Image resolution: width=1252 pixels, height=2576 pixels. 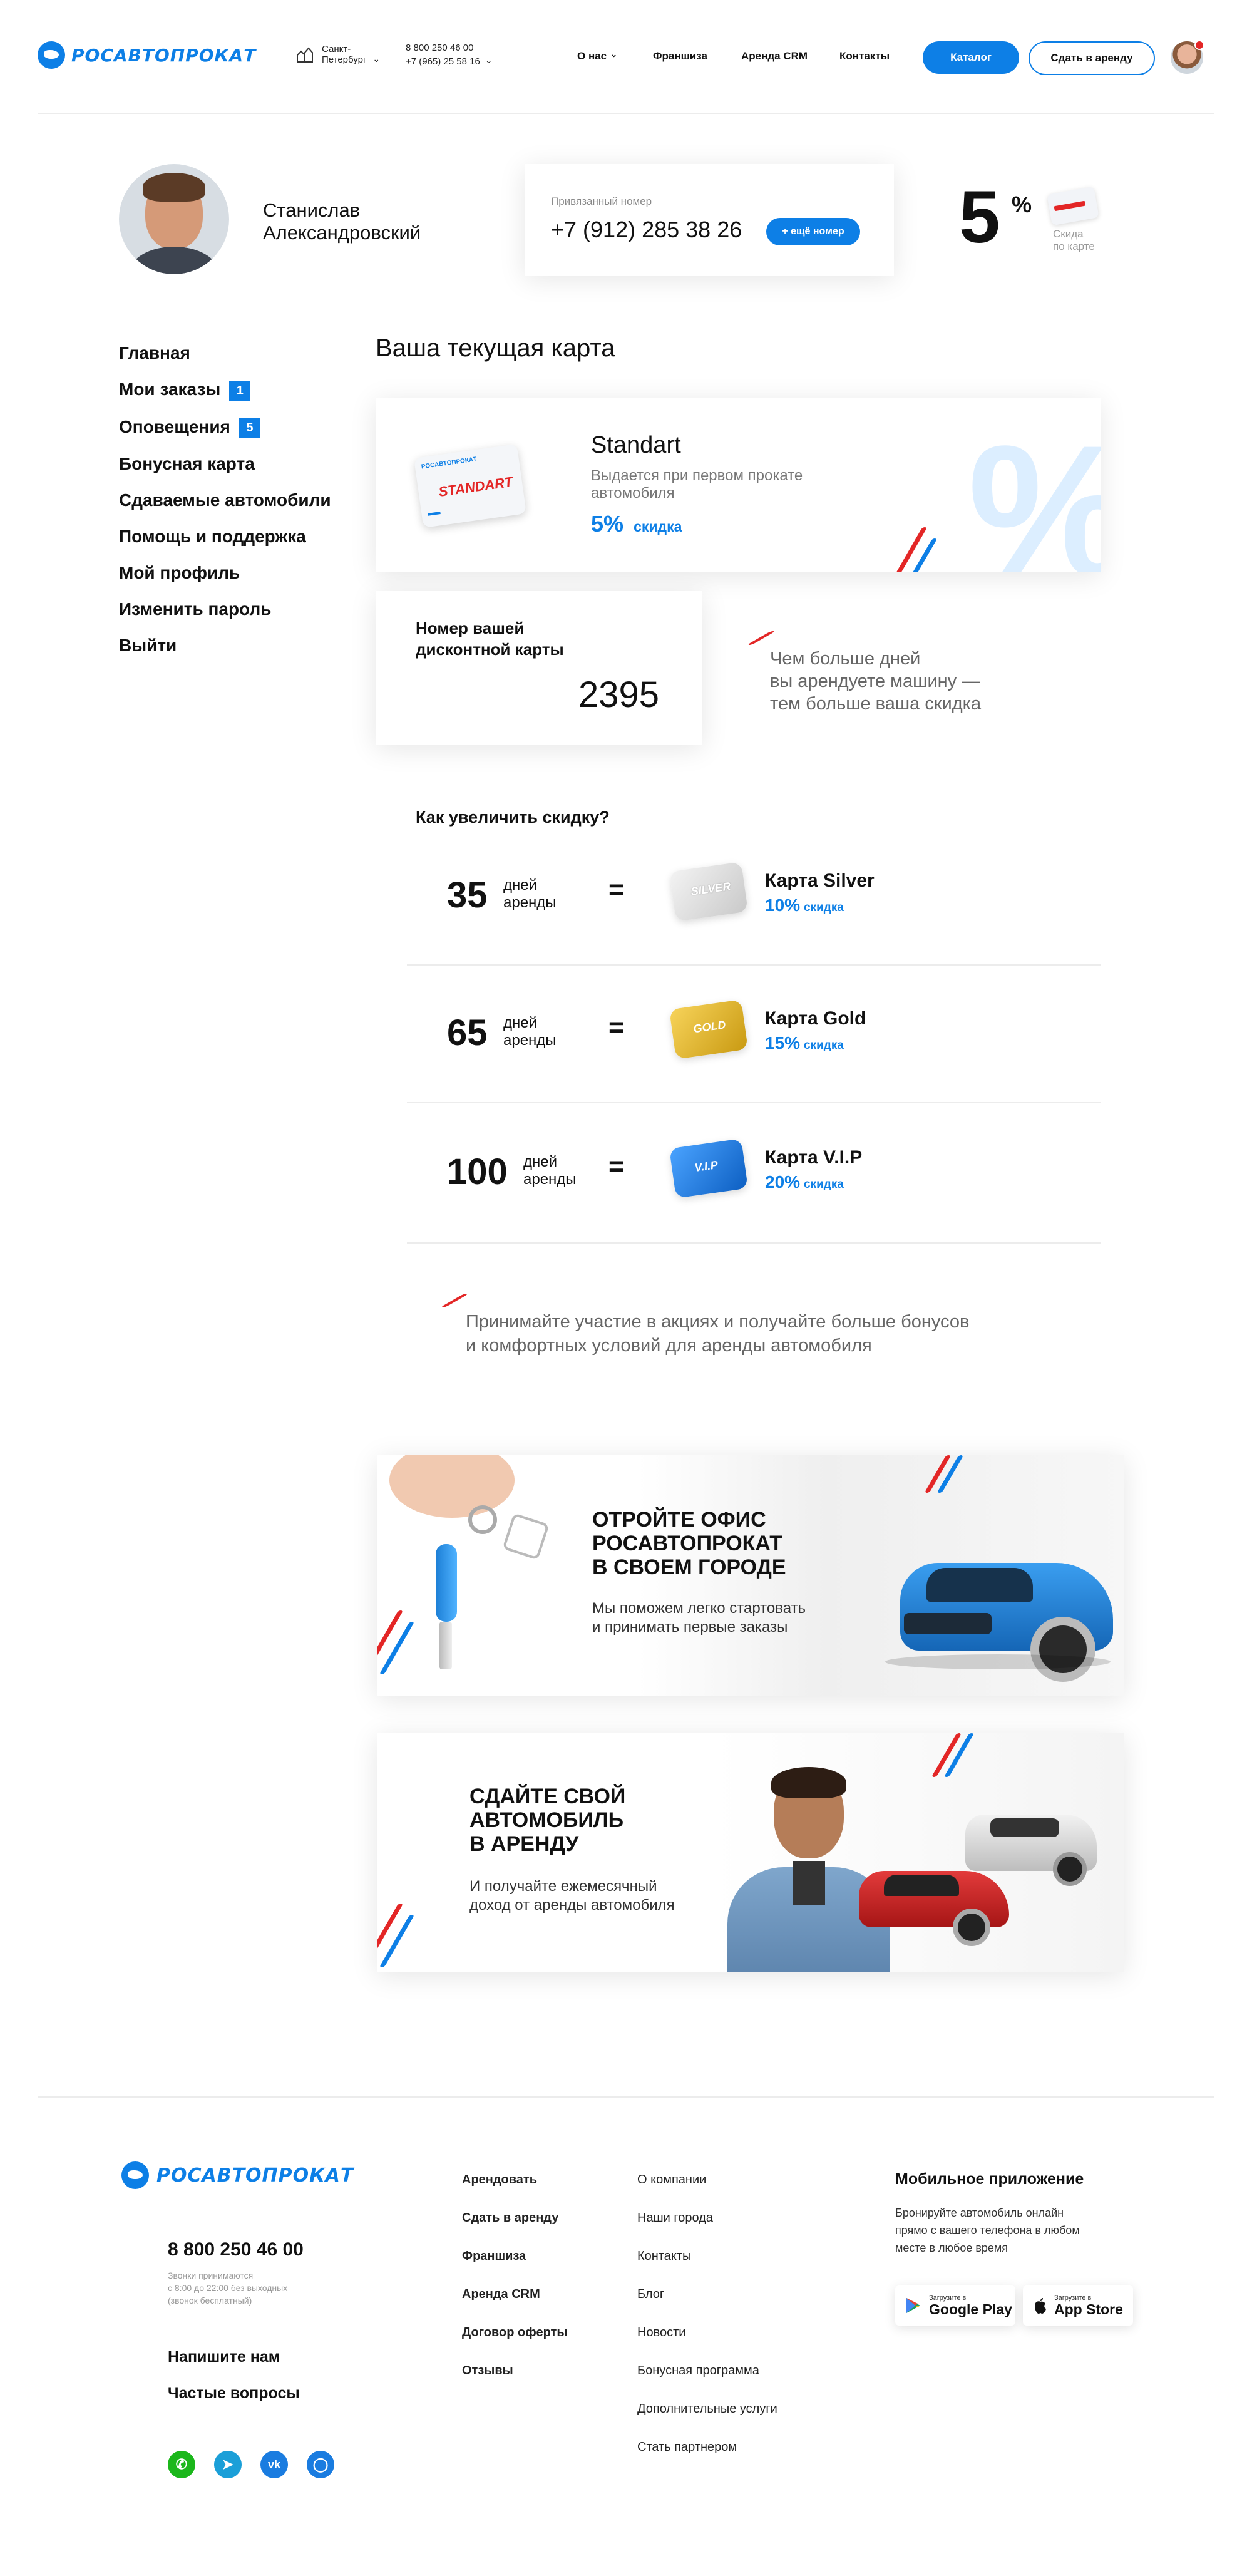 I want to click on footer-link: Отзывы, so click(x=514, y=2371).